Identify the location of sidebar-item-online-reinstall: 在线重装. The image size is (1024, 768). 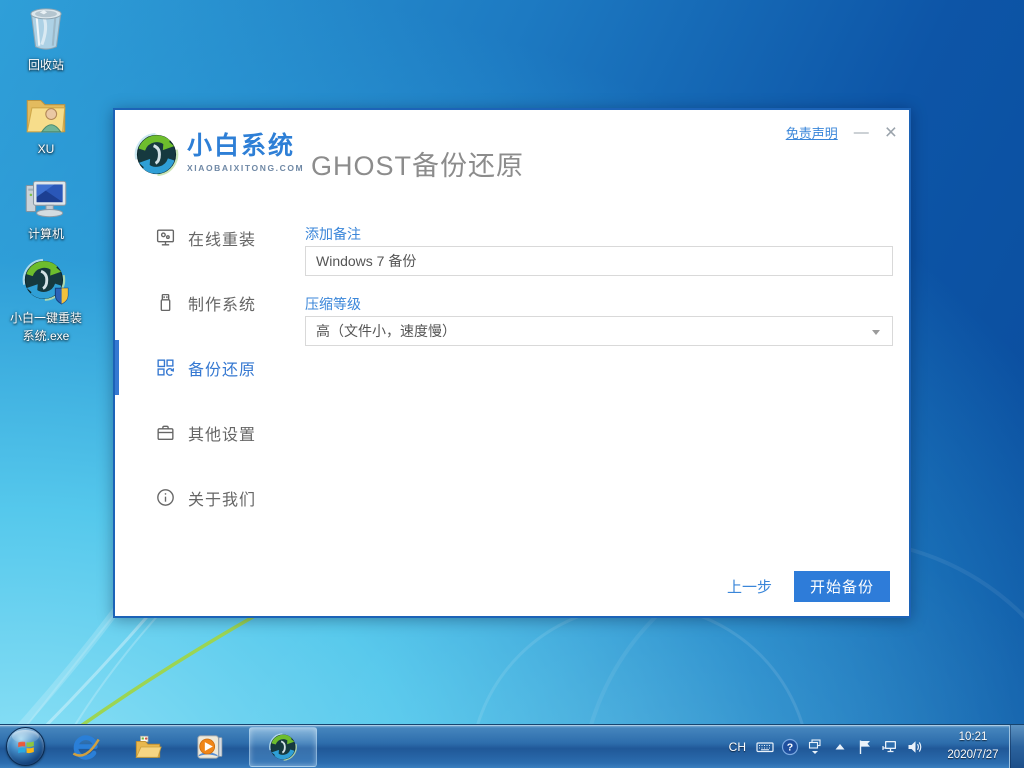
(210, 237).